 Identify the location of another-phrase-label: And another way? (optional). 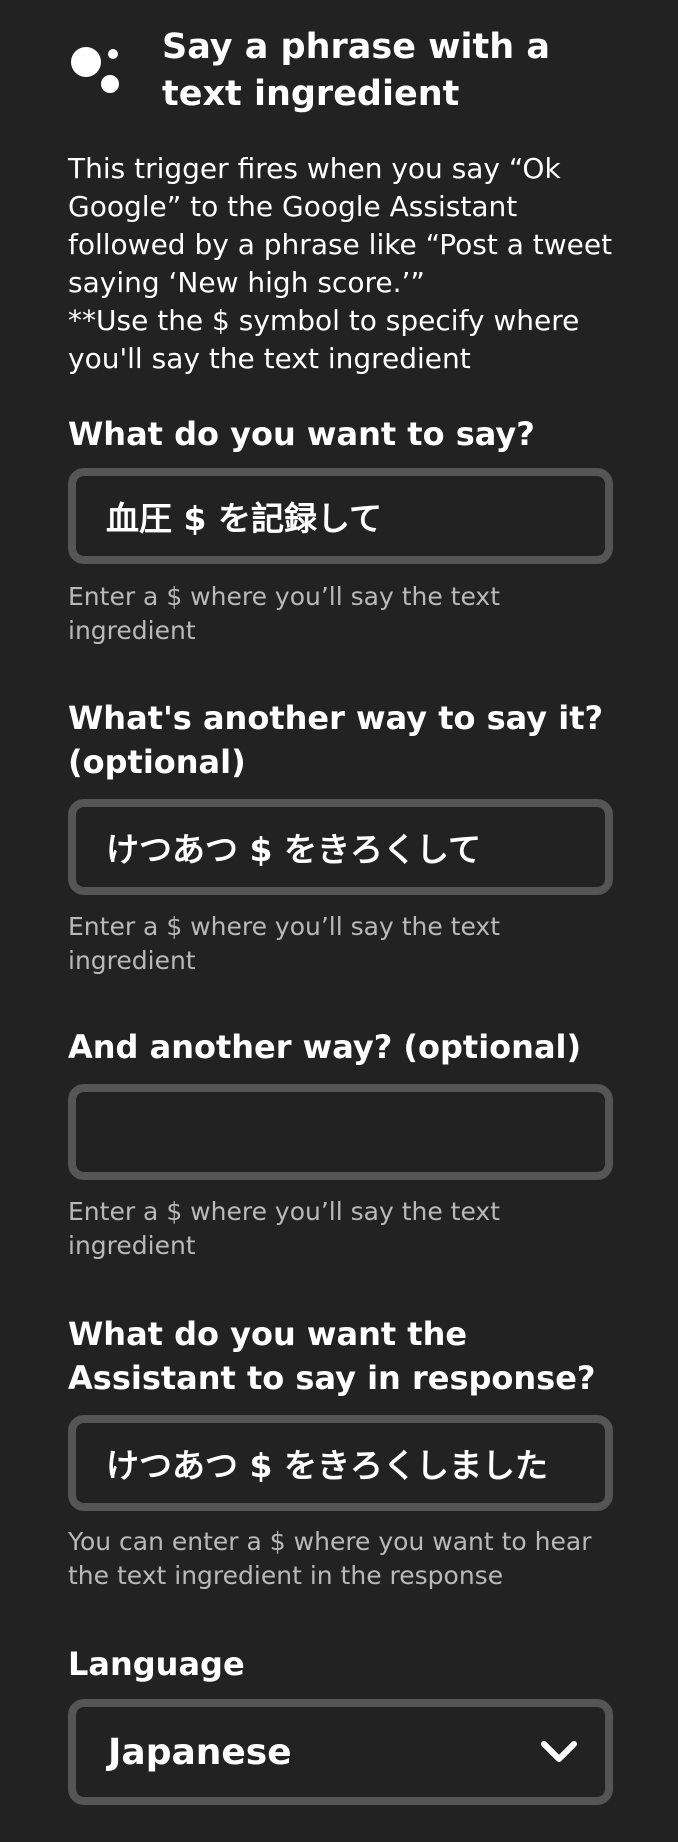
(325, 1047).